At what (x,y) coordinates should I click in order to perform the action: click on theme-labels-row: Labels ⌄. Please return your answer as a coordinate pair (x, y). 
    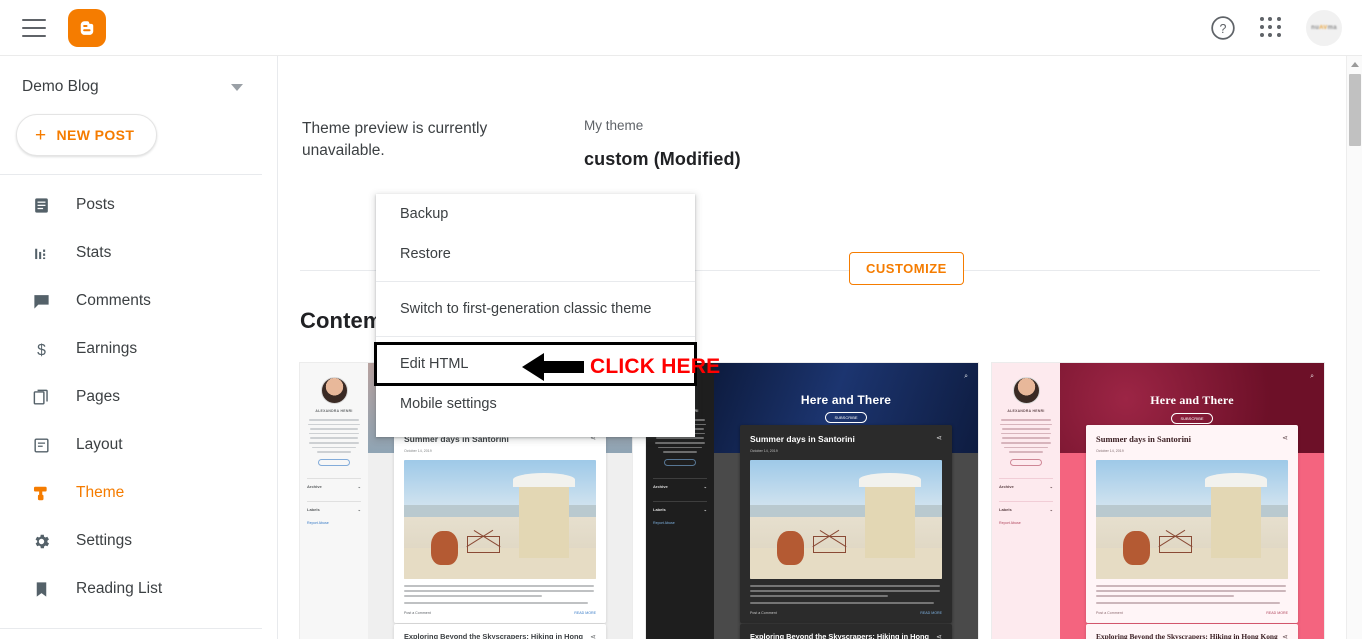
    Looking at the image, I should click on (334, 506).